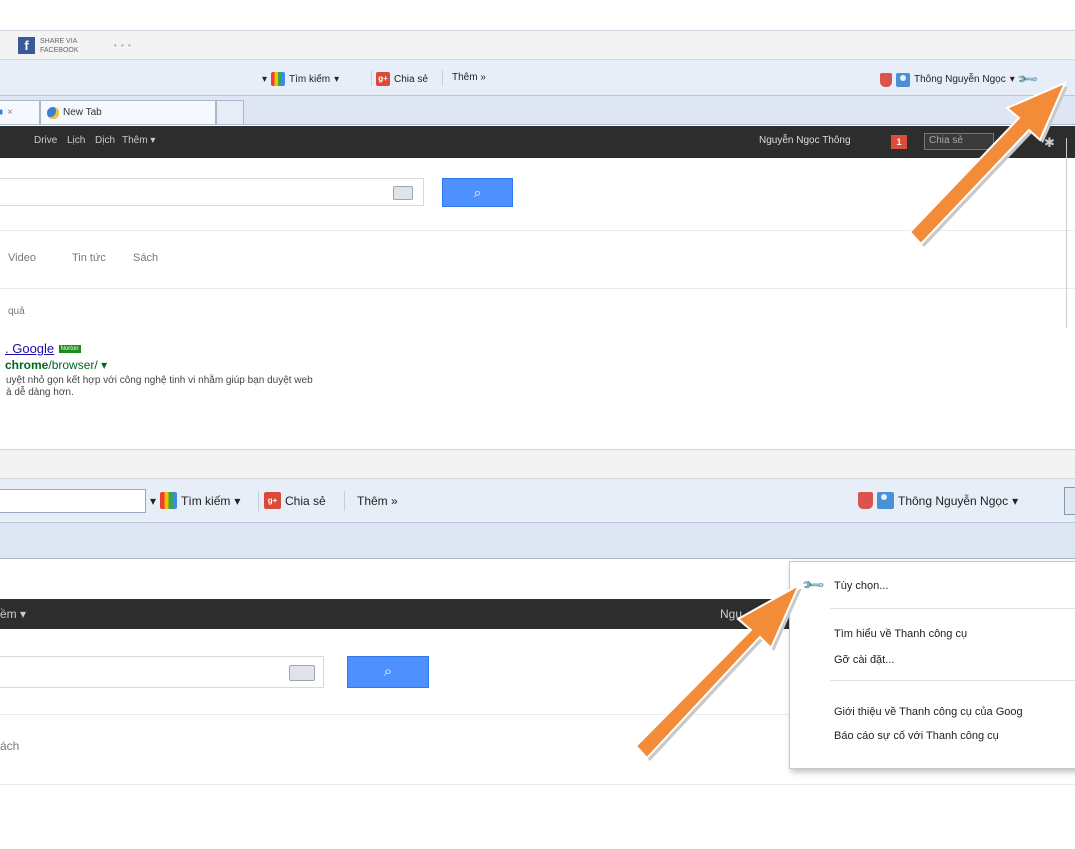 The height and width of the screenshot is (849, 1075). I want to click on pointer-arrow-bottom, so click(718, 671).